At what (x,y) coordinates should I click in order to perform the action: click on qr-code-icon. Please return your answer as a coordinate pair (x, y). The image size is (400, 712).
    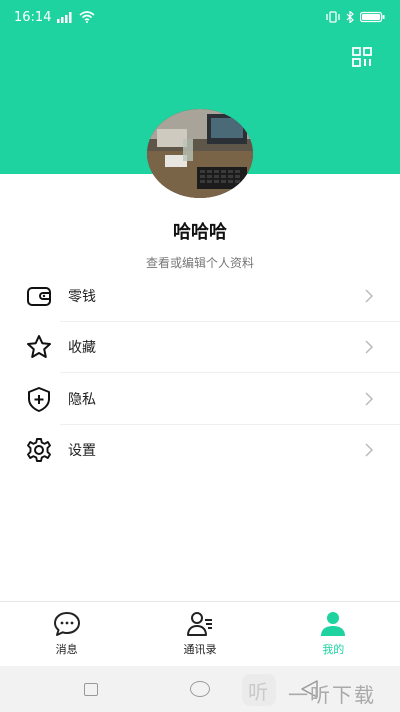
    Looking at the image, I should click on (362, 57).